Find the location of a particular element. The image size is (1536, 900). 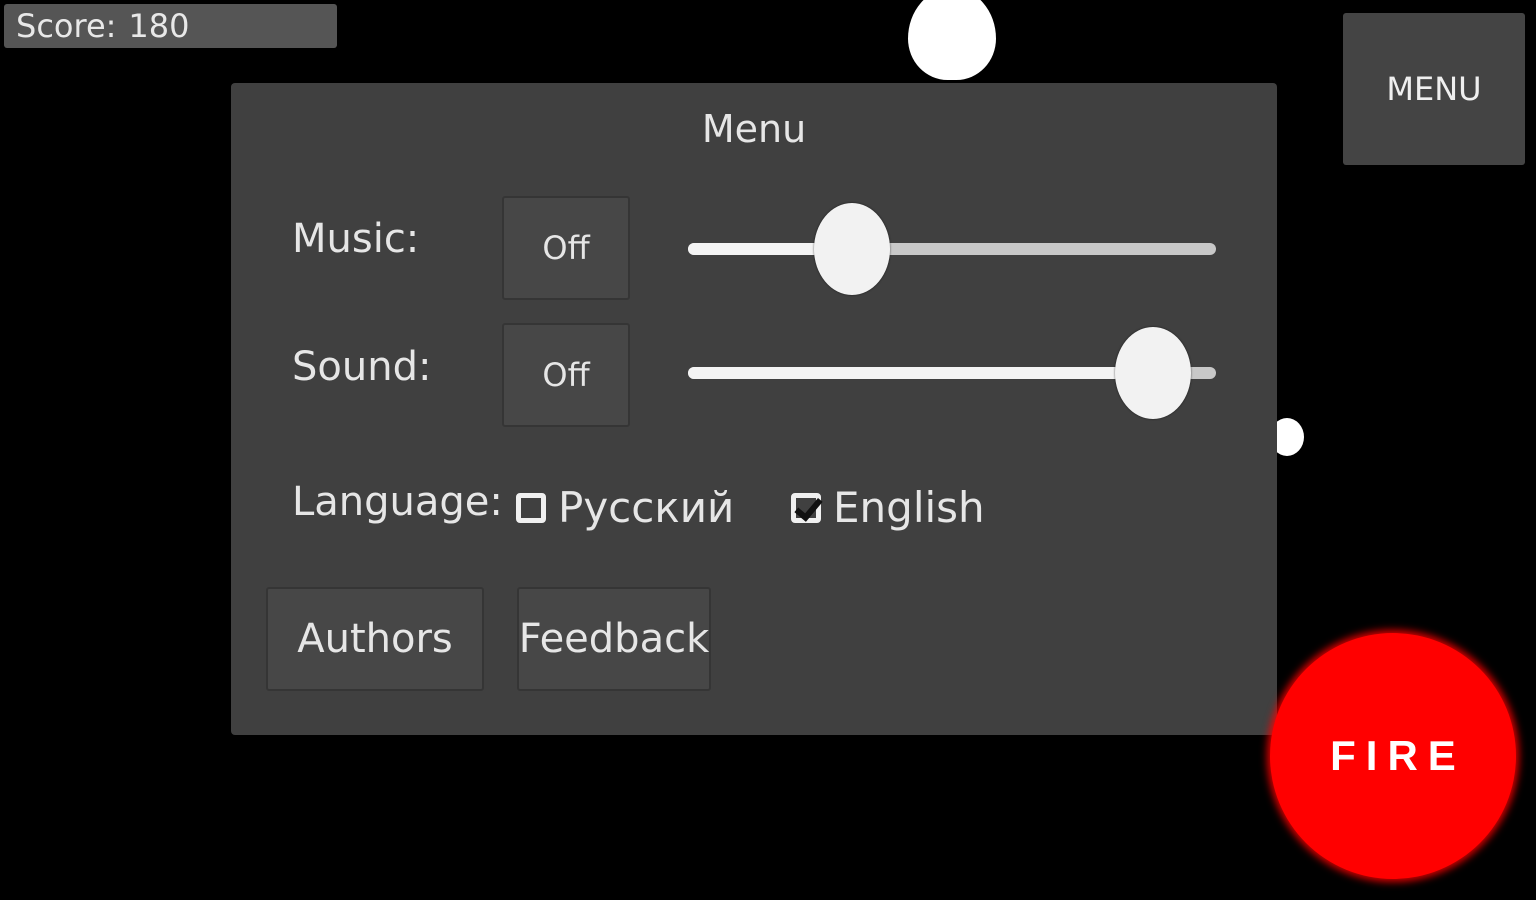

language-option-english: English is located at coordinates (888, 507).